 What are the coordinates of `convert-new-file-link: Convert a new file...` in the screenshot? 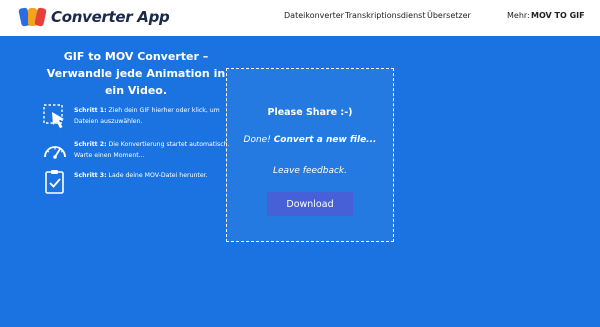 It's located at (325, 140).